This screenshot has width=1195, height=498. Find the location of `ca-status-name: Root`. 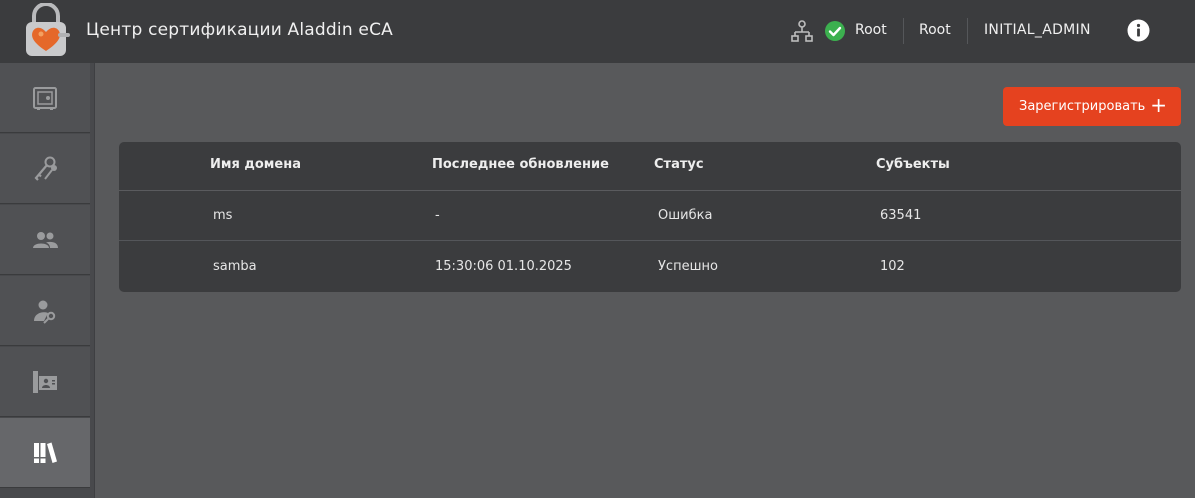

ca-status-name: Root is located at coordinates (871, 30).